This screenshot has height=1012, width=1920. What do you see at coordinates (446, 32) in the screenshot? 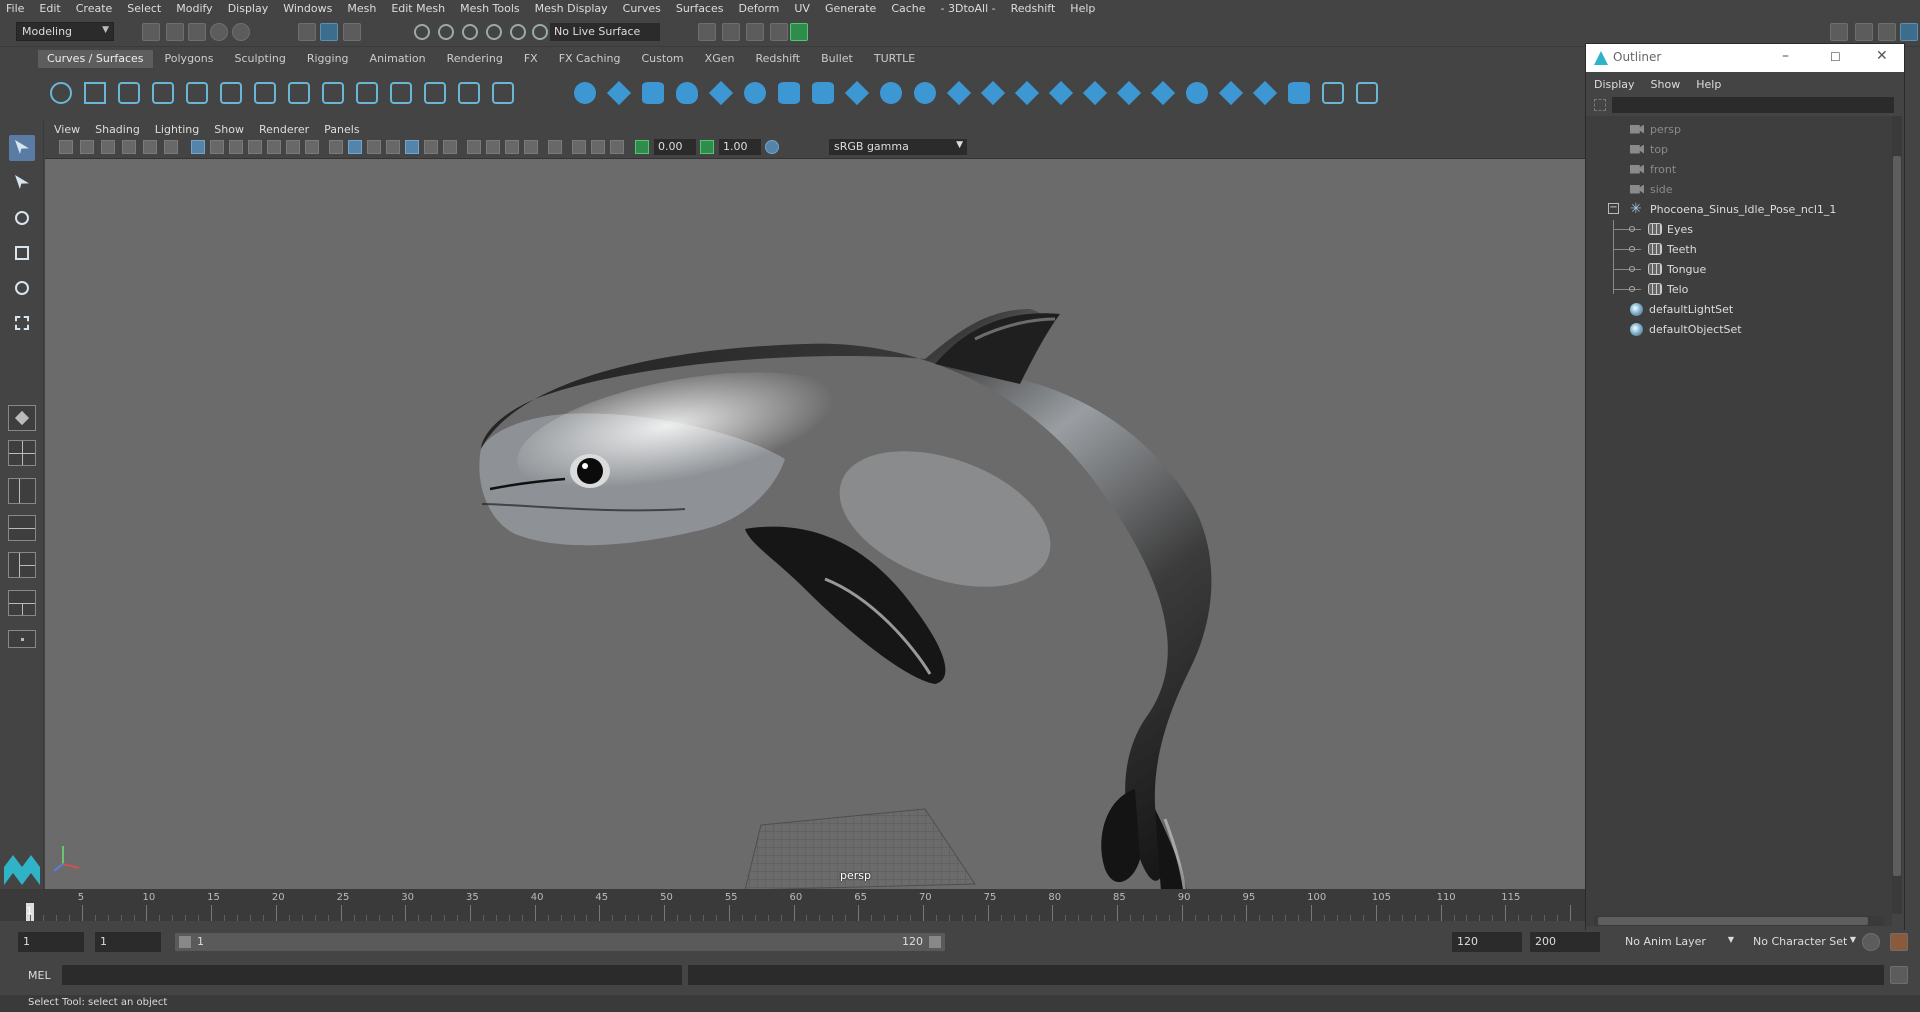
I see `snap-curve-icon` at bounding box center [446, 32].